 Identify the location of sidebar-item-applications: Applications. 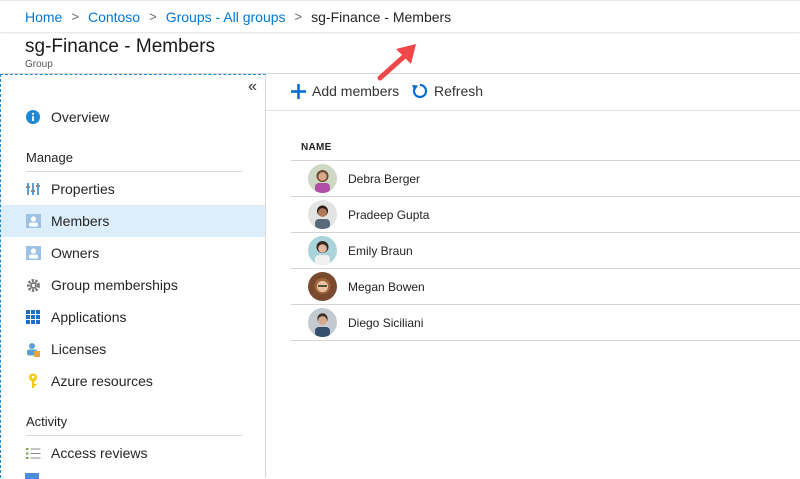
(133, 317).